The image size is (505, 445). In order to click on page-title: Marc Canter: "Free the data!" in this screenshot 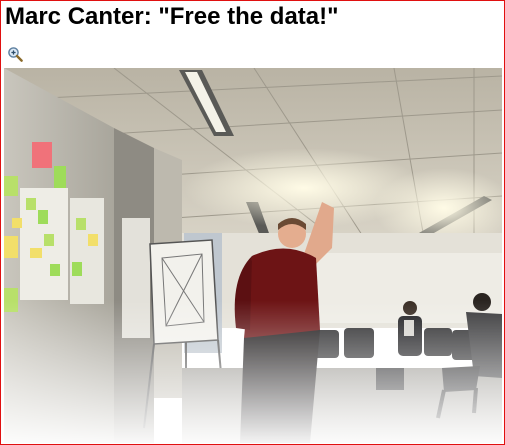, I will do `click(172, 16)`.